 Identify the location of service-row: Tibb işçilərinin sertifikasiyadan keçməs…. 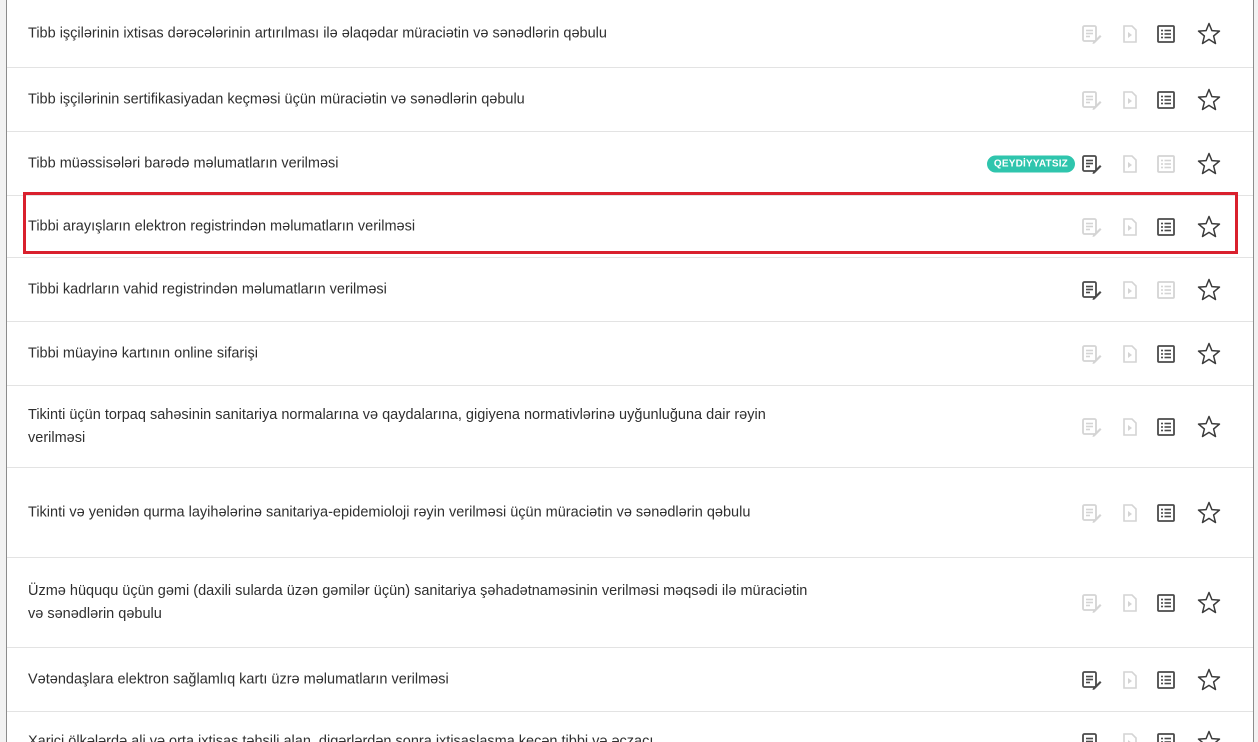
(630, 100).